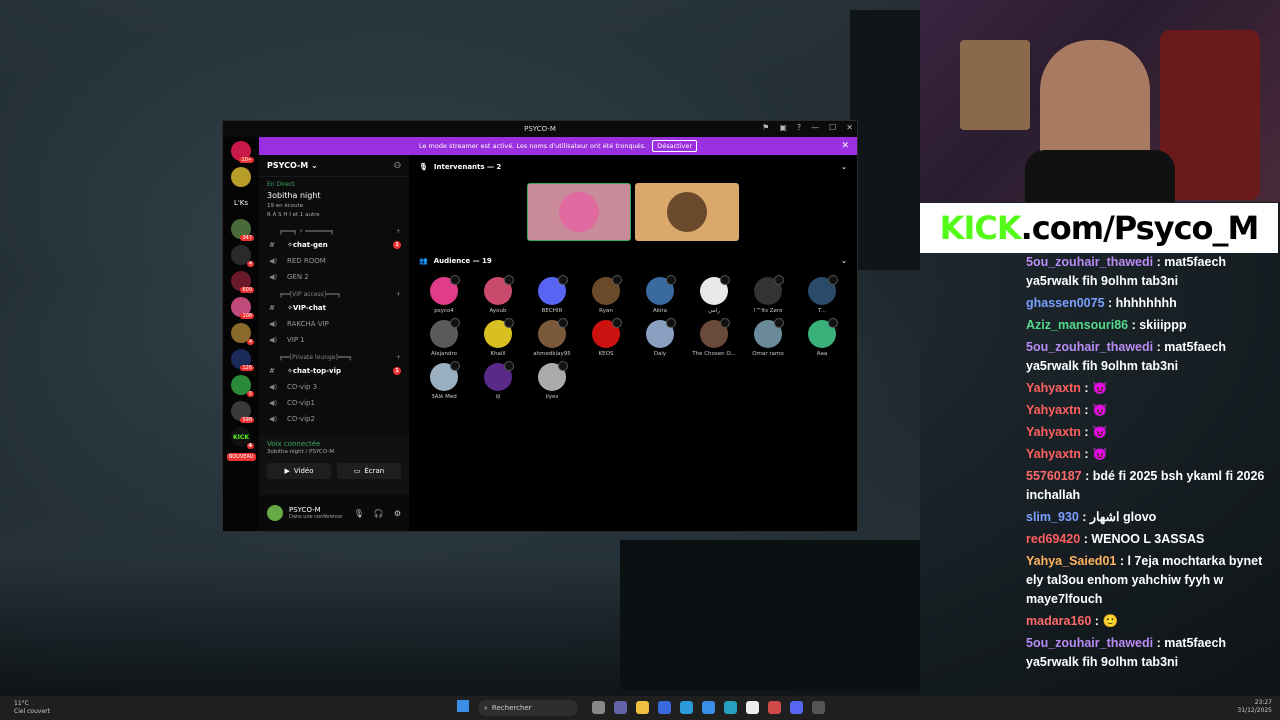  Describe the element at coordinates (642, 707) in the screenshot. I see `file-explorer-icon` at that location.